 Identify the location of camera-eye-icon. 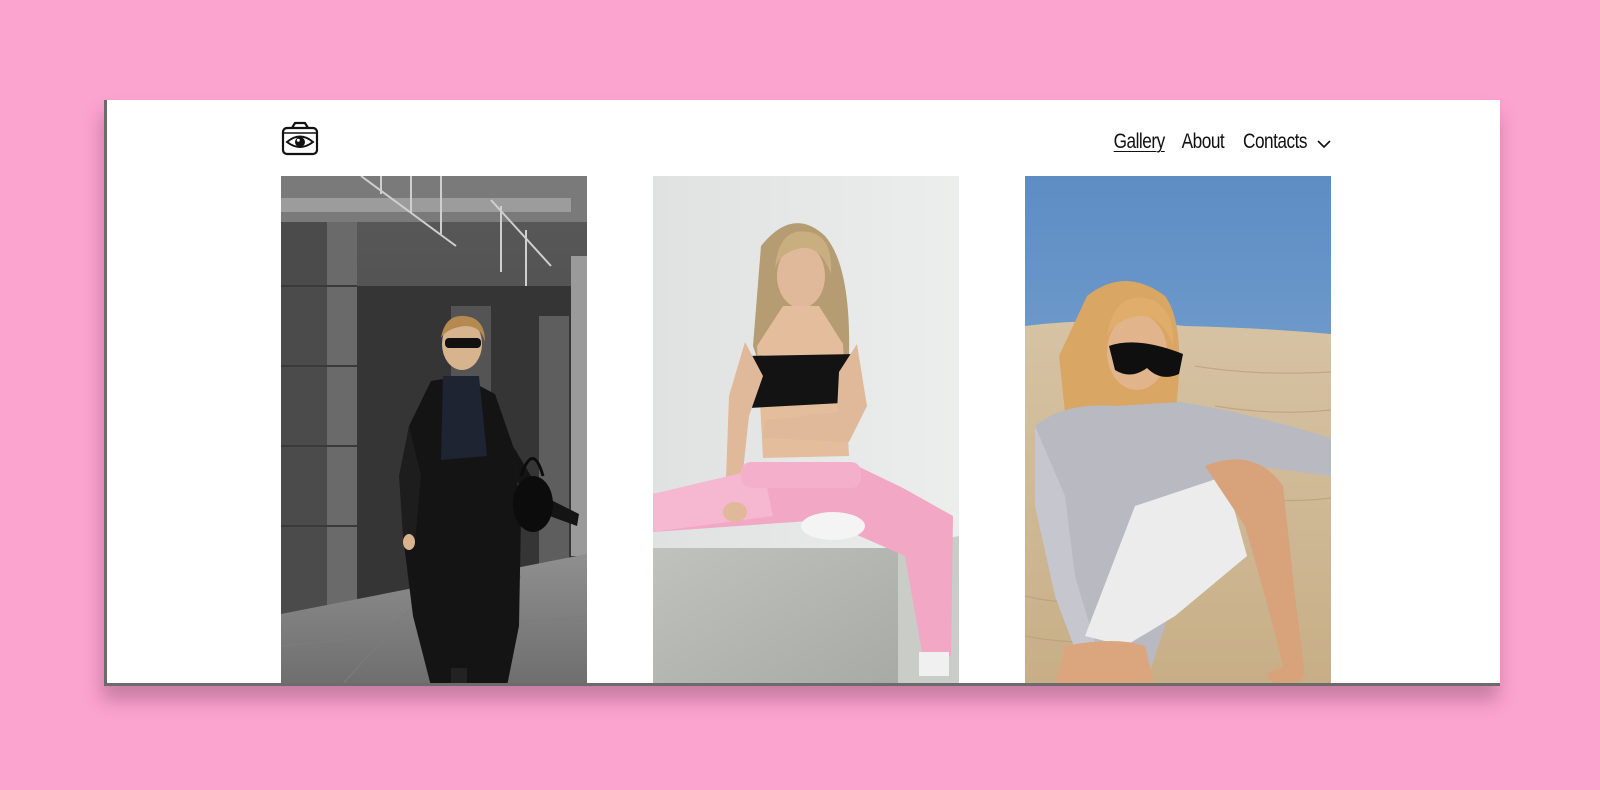
(300, 138).